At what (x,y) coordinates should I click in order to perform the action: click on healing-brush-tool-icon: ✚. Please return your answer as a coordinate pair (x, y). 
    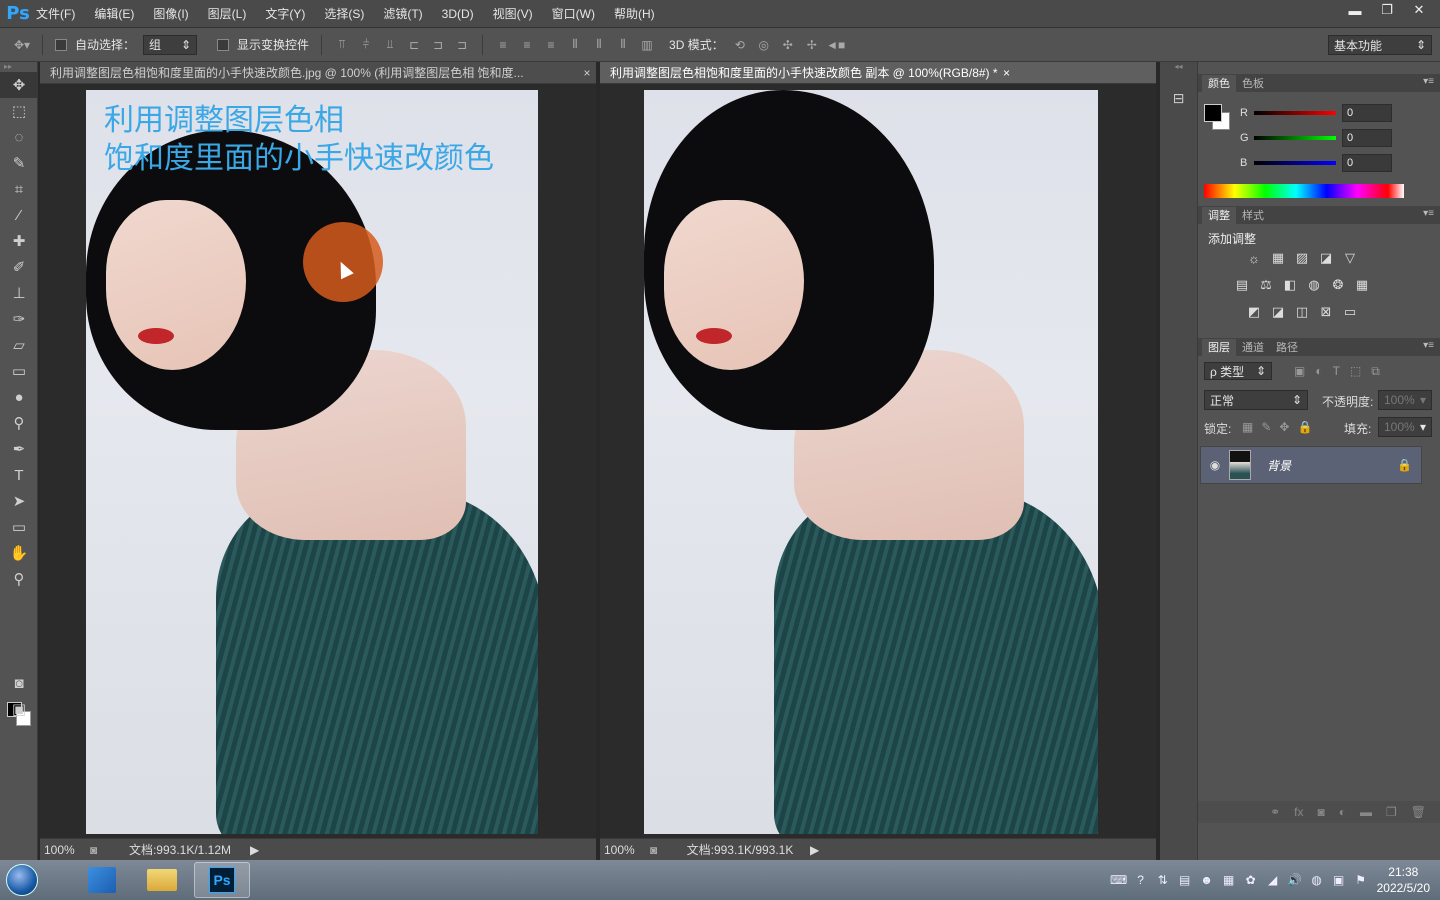
    Looking at the image, I should click on (19, 241).